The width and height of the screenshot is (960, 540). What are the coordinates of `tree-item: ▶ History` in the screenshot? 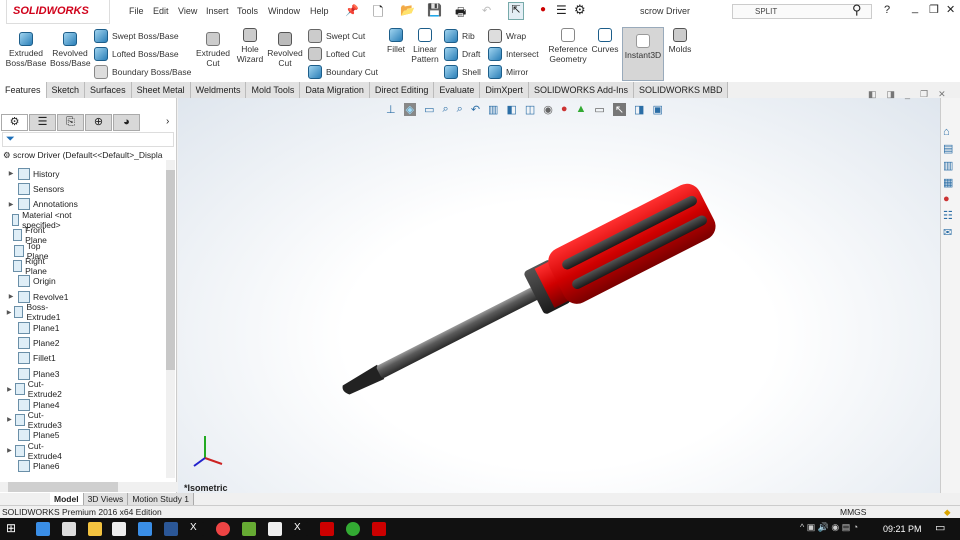 It's located at (31, 173).